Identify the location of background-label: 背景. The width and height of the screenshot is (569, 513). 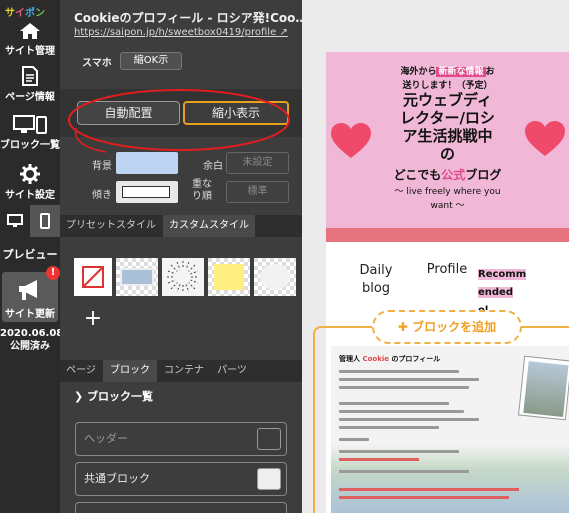
(102, 166).